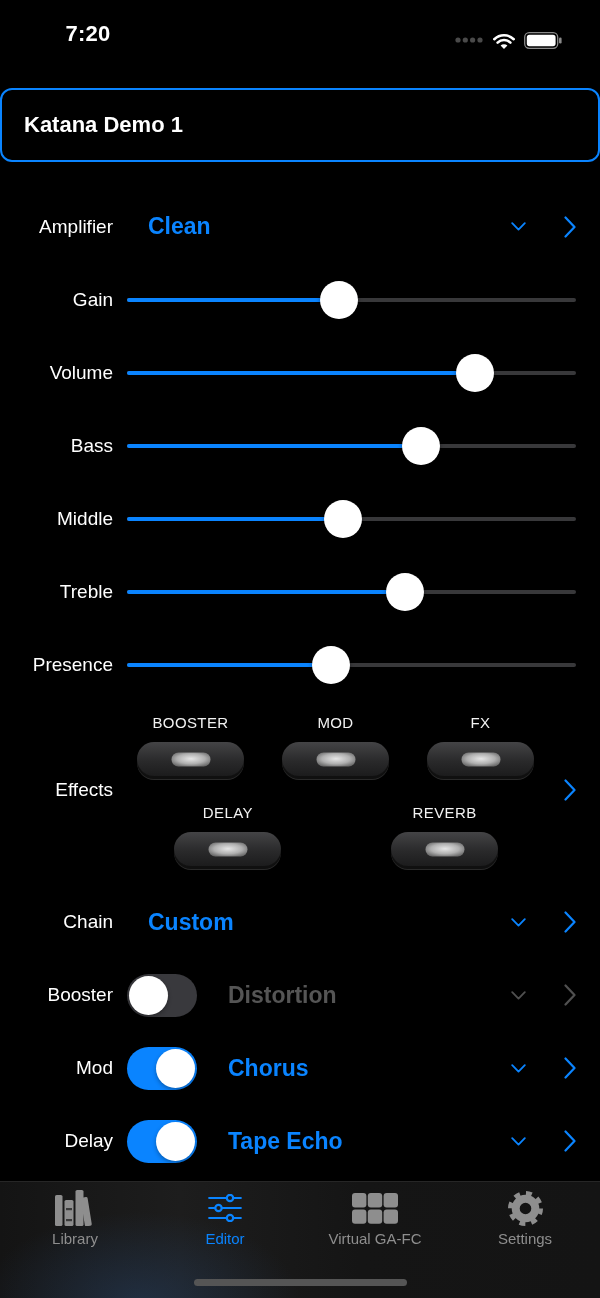  Describe the element at coordinates (88, 34) in the screenshot. I see `status-time: 7:20` at that location.